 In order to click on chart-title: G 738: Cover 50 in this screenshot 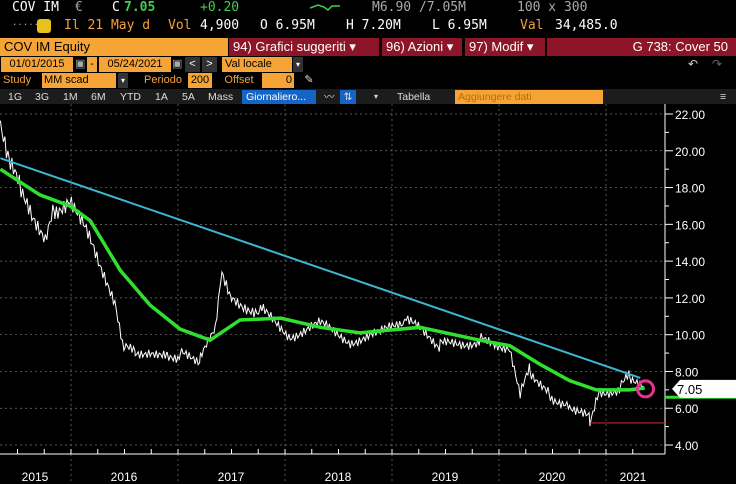, I will do `click(641, 47)`.